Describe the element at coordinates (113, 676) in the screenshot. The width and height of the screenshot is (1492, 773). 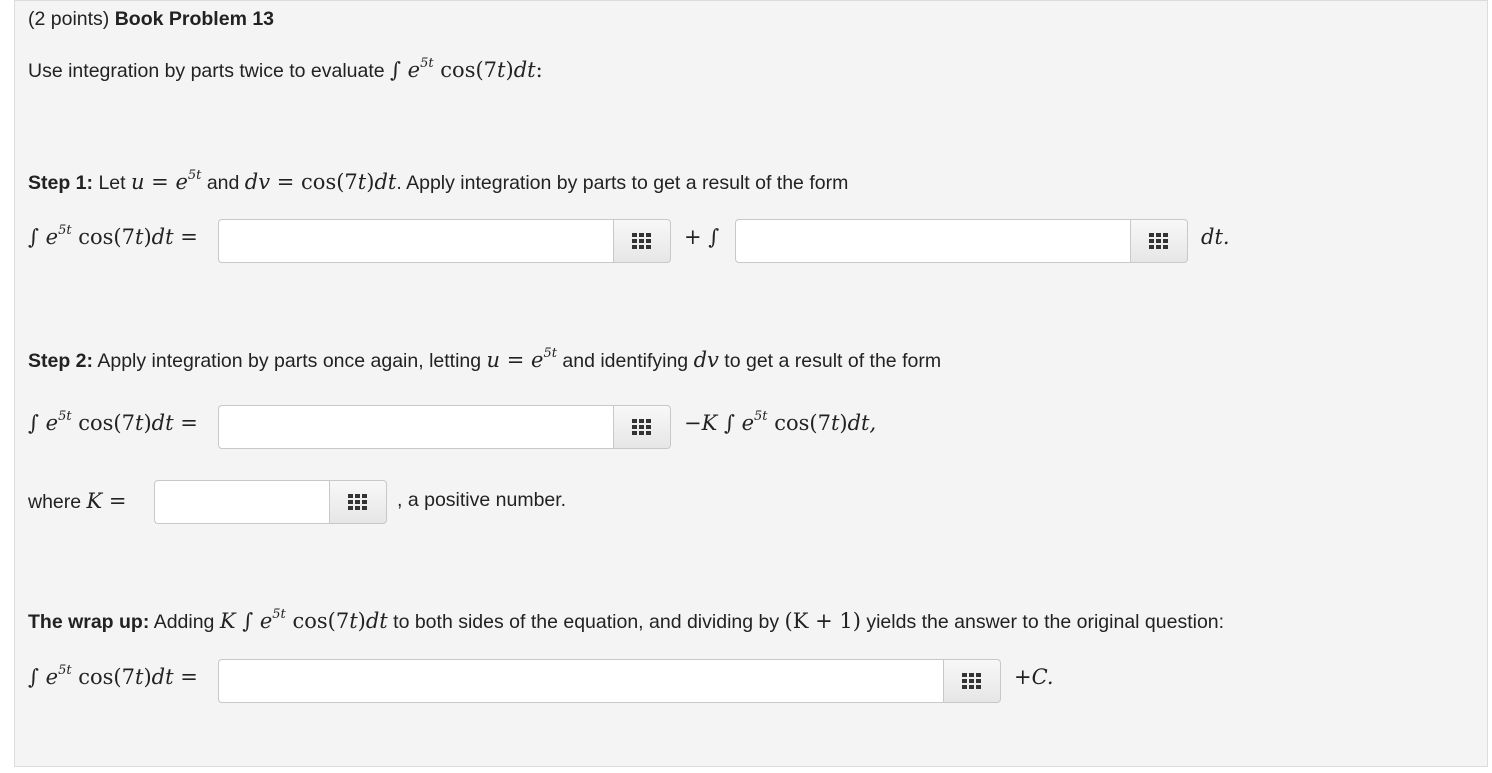
I see `final-lhs: ∫ e5t cos(7t)dt =` at that location.